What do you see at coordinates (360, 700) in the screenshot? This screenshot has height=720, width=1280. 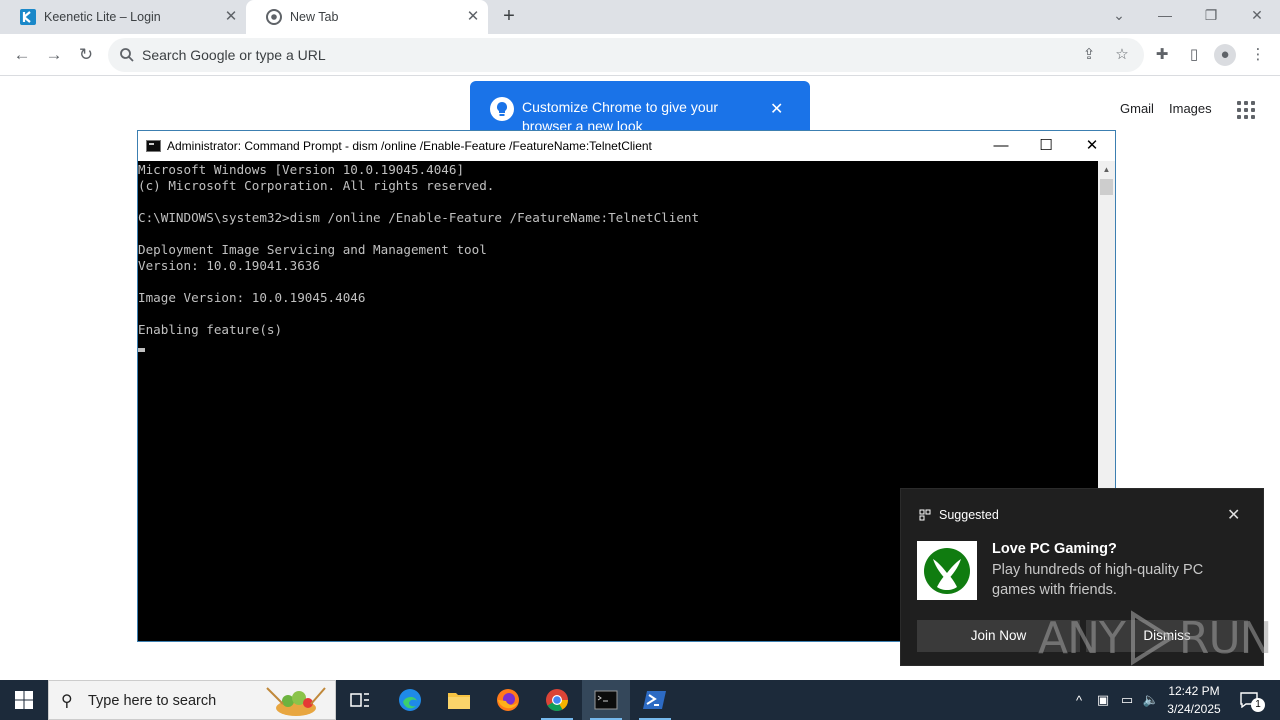 I see `task-view-icon` at bounding box center [360, 700].